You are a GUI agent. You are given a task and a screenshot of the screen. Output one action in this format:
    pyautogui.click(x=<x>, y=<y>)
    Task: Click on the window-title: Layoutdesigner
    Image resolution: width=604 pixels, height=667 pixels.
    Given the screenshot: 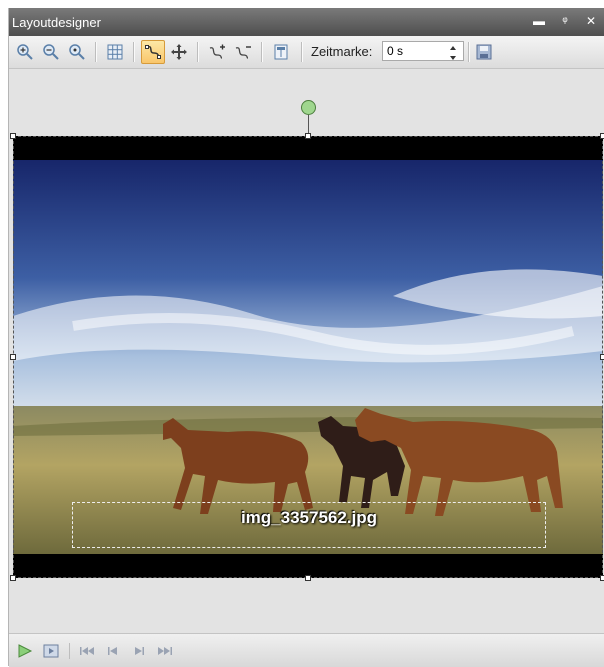 What is the action you would take?
    pyautogui.click(x=56, y=22)
    